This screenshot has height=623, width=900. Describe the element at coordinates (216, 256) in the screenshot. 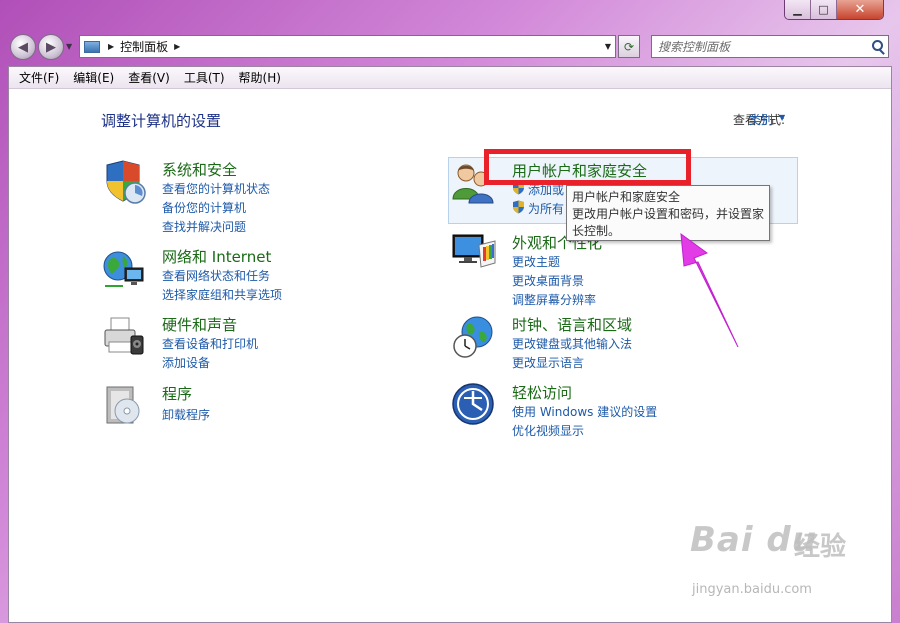

I see `category-title: 网络和 Internet` at that location.